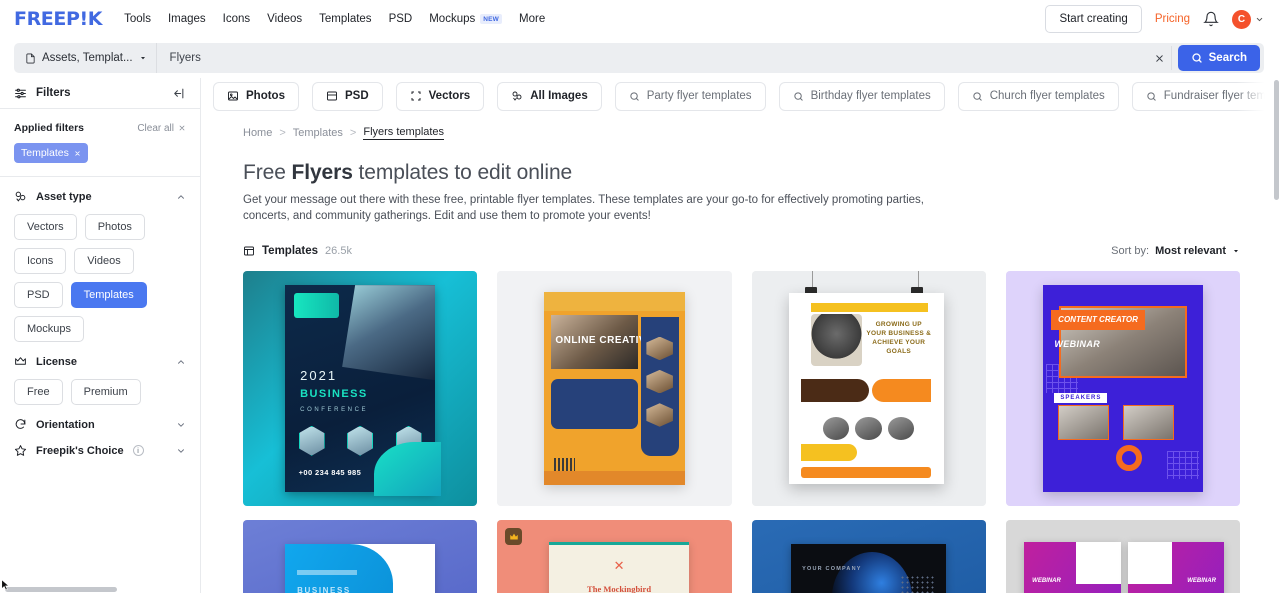 The image size is (1280, 593). I want to click on breadcrumb-home: Home, so click(257, 133).